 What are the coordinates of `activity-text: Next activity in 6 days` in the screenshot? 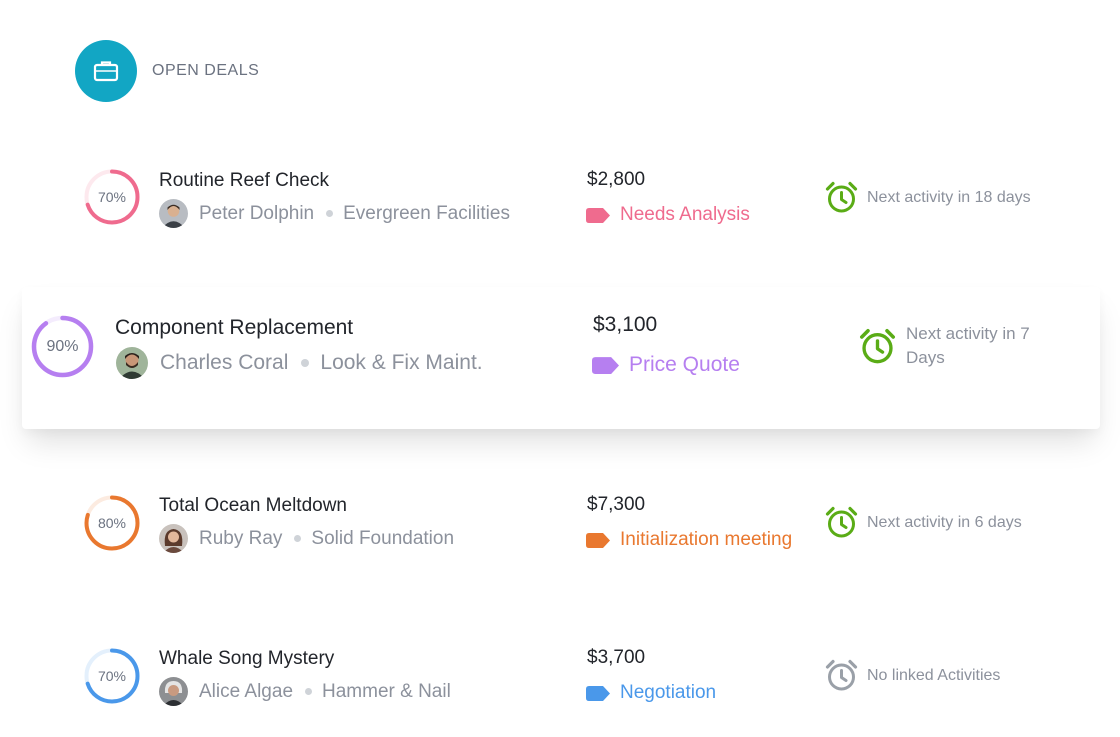 It's located at (944, 522).